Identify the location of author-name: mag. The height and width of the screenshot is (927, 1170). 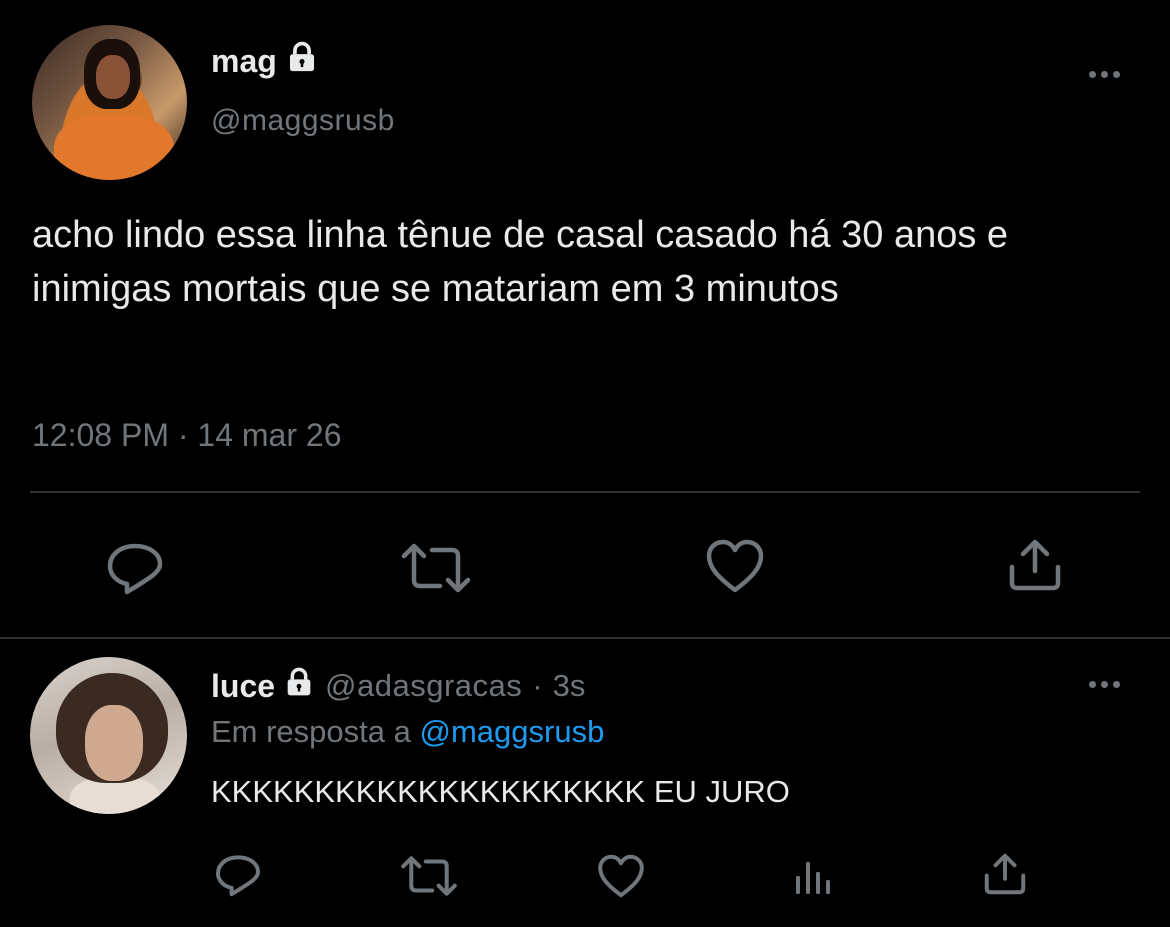
(265, 61).